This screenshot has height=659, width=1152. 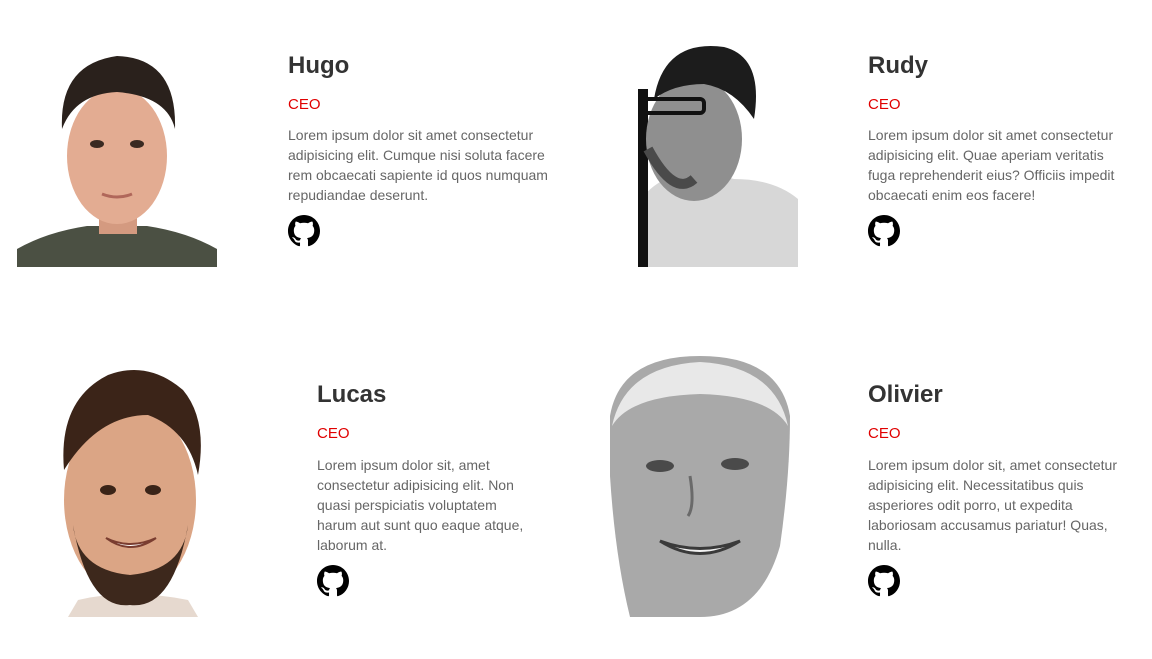 I want to click on lucas-photo, so click(x=131, y=488).